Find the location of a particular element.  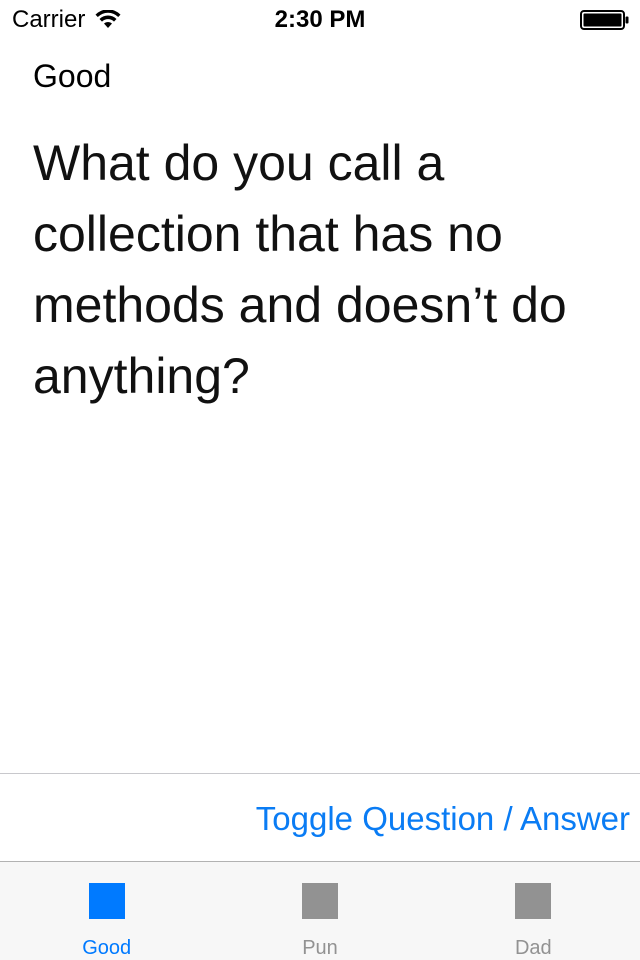

battery-icon is located at coordinates (604, 20).